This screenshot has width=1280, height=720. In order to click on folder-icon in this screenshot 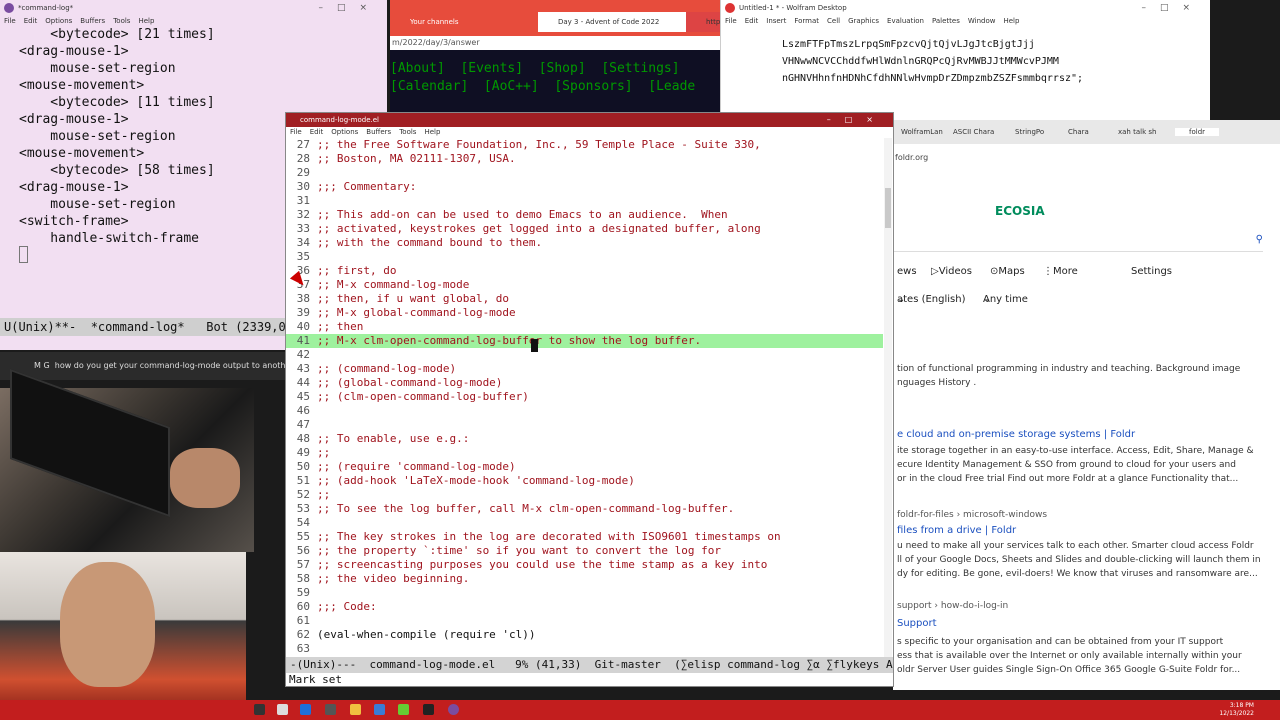, I will do `click(355, 709)`.